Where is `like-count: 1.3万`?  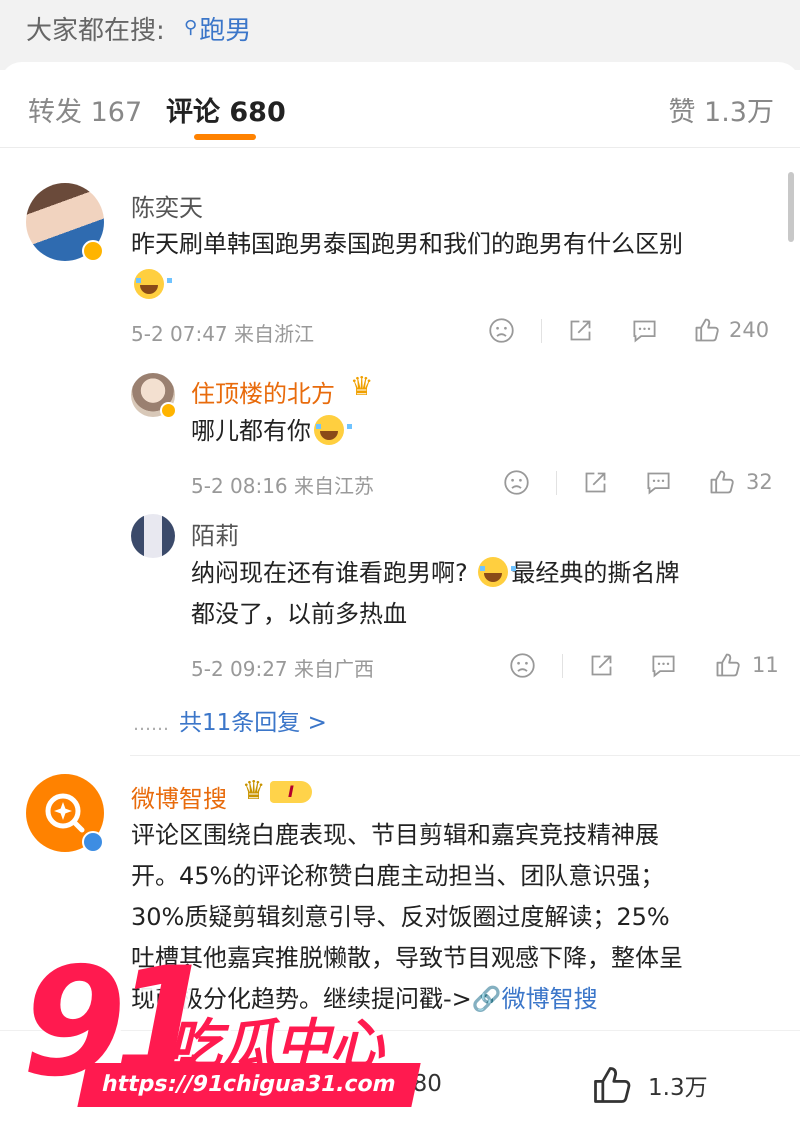
like-count: 1.3万 is located at coordinates (678, 1088).